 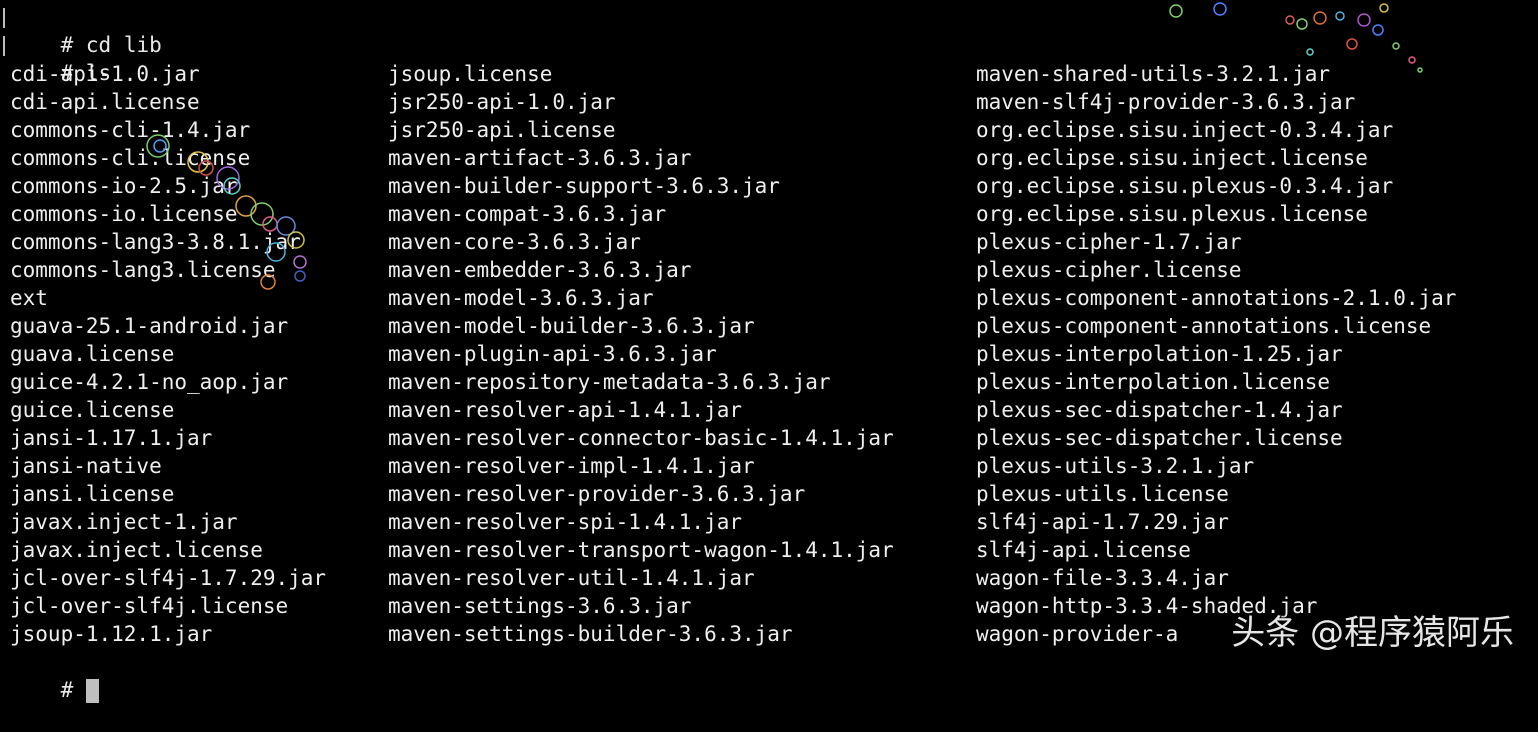 I want to click on file-entry: maven-resolver-connector-basic-1.4.1.jar, so click(x=641, y=438).